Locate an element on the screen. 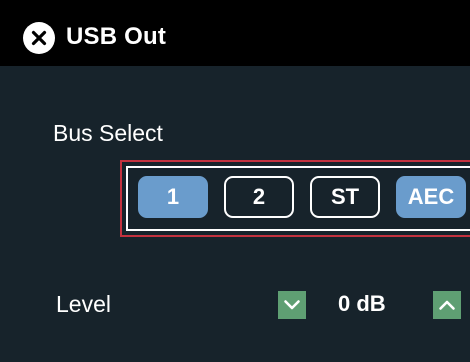 The width and height of the screenshot is (470, 362). level-label: Level is located at coordinates (83, 304).